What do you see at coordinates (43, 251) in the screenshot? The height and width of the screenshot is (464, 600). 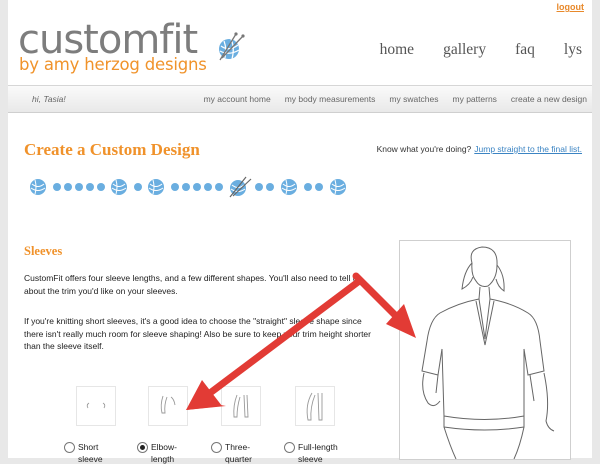 I see `section-heading: Sleeves` at bounding box center [43, 251].